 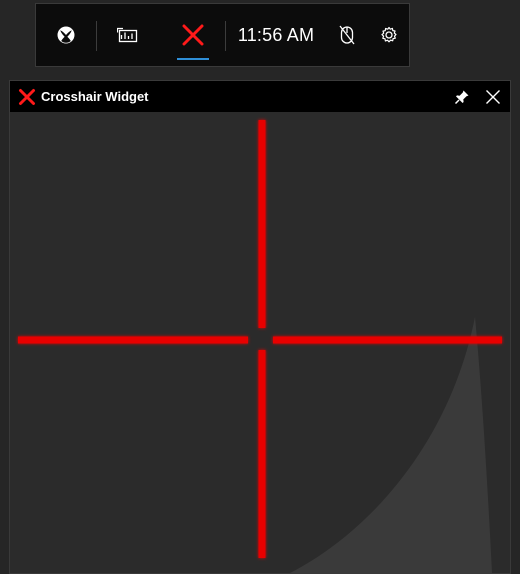 What do you see at coordinates (262, 224) in the screenshot?
I see `crosshair-top-line` at bounding box center [262, 224].